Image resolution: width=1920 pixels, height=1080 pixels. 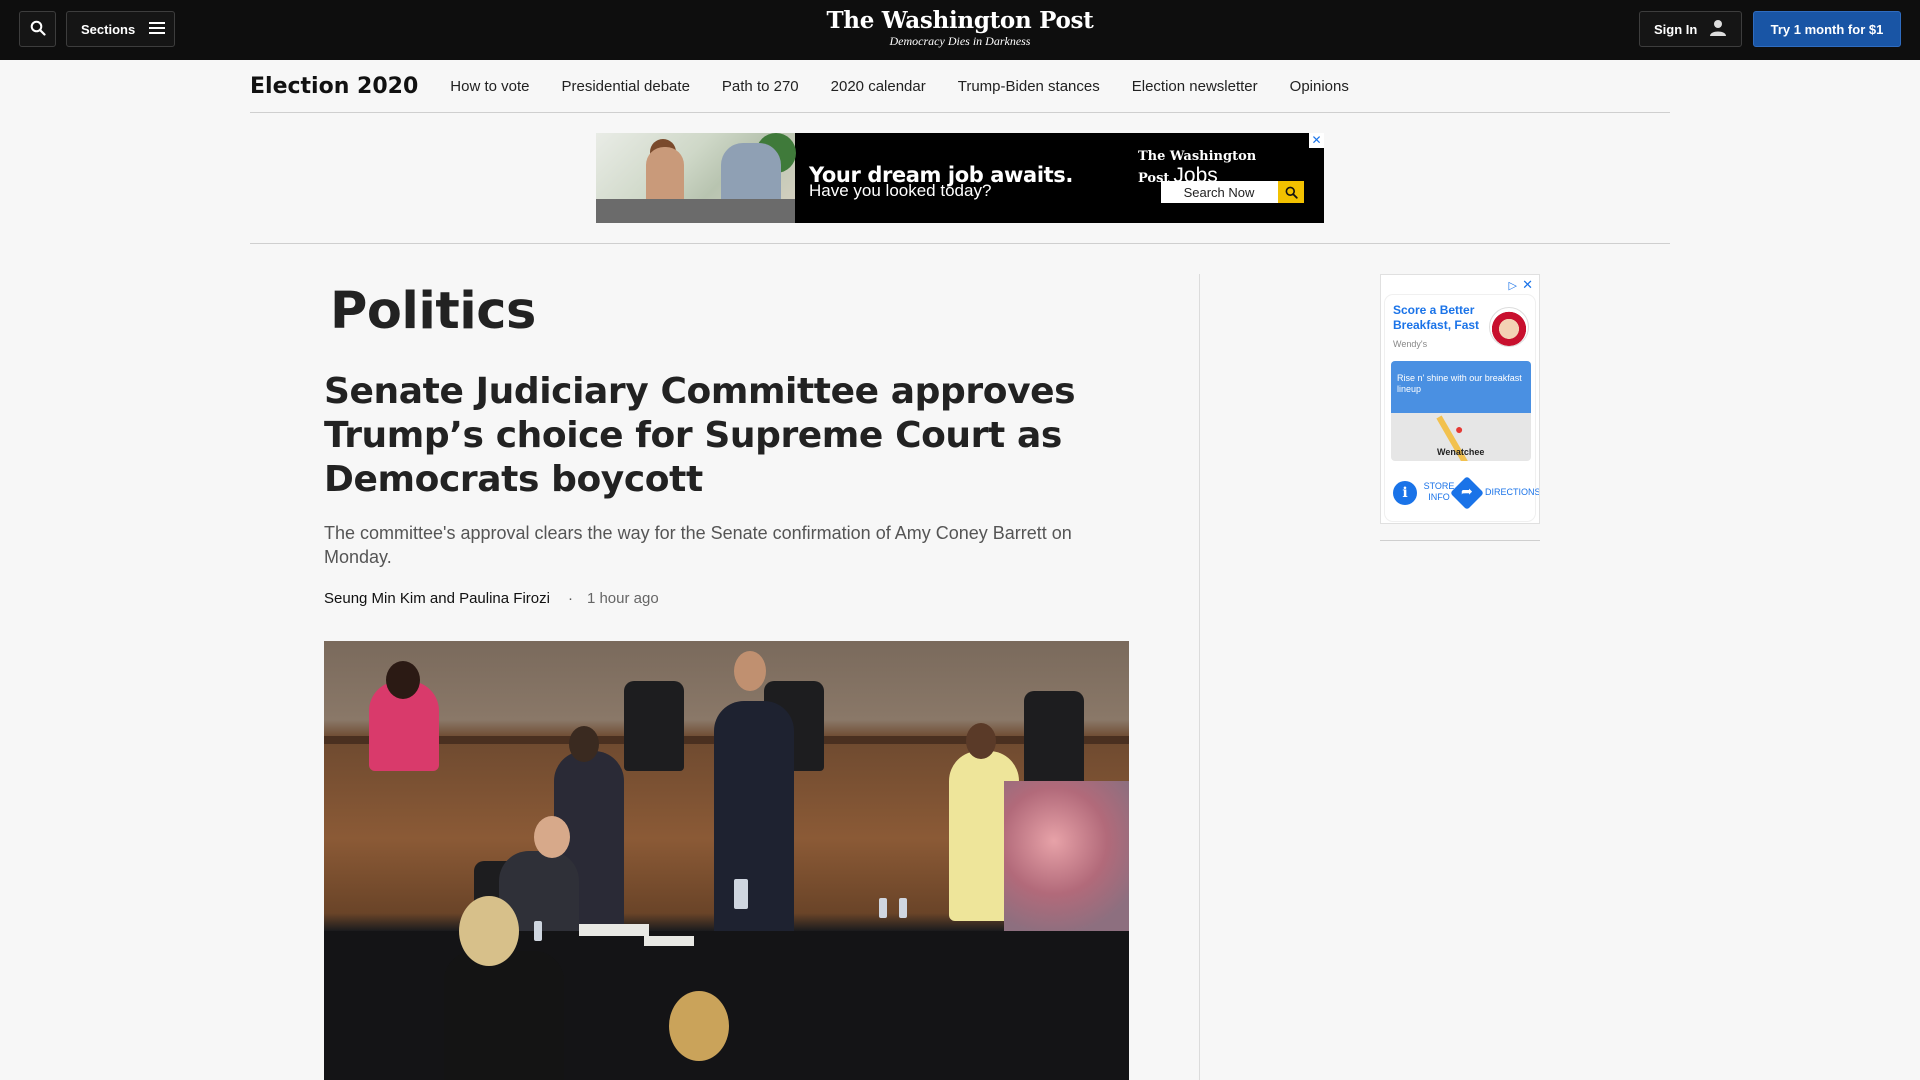 I want to click on byline-authors: Seung Min Kim and Paulina Firozi, so click(x=437, y=598).